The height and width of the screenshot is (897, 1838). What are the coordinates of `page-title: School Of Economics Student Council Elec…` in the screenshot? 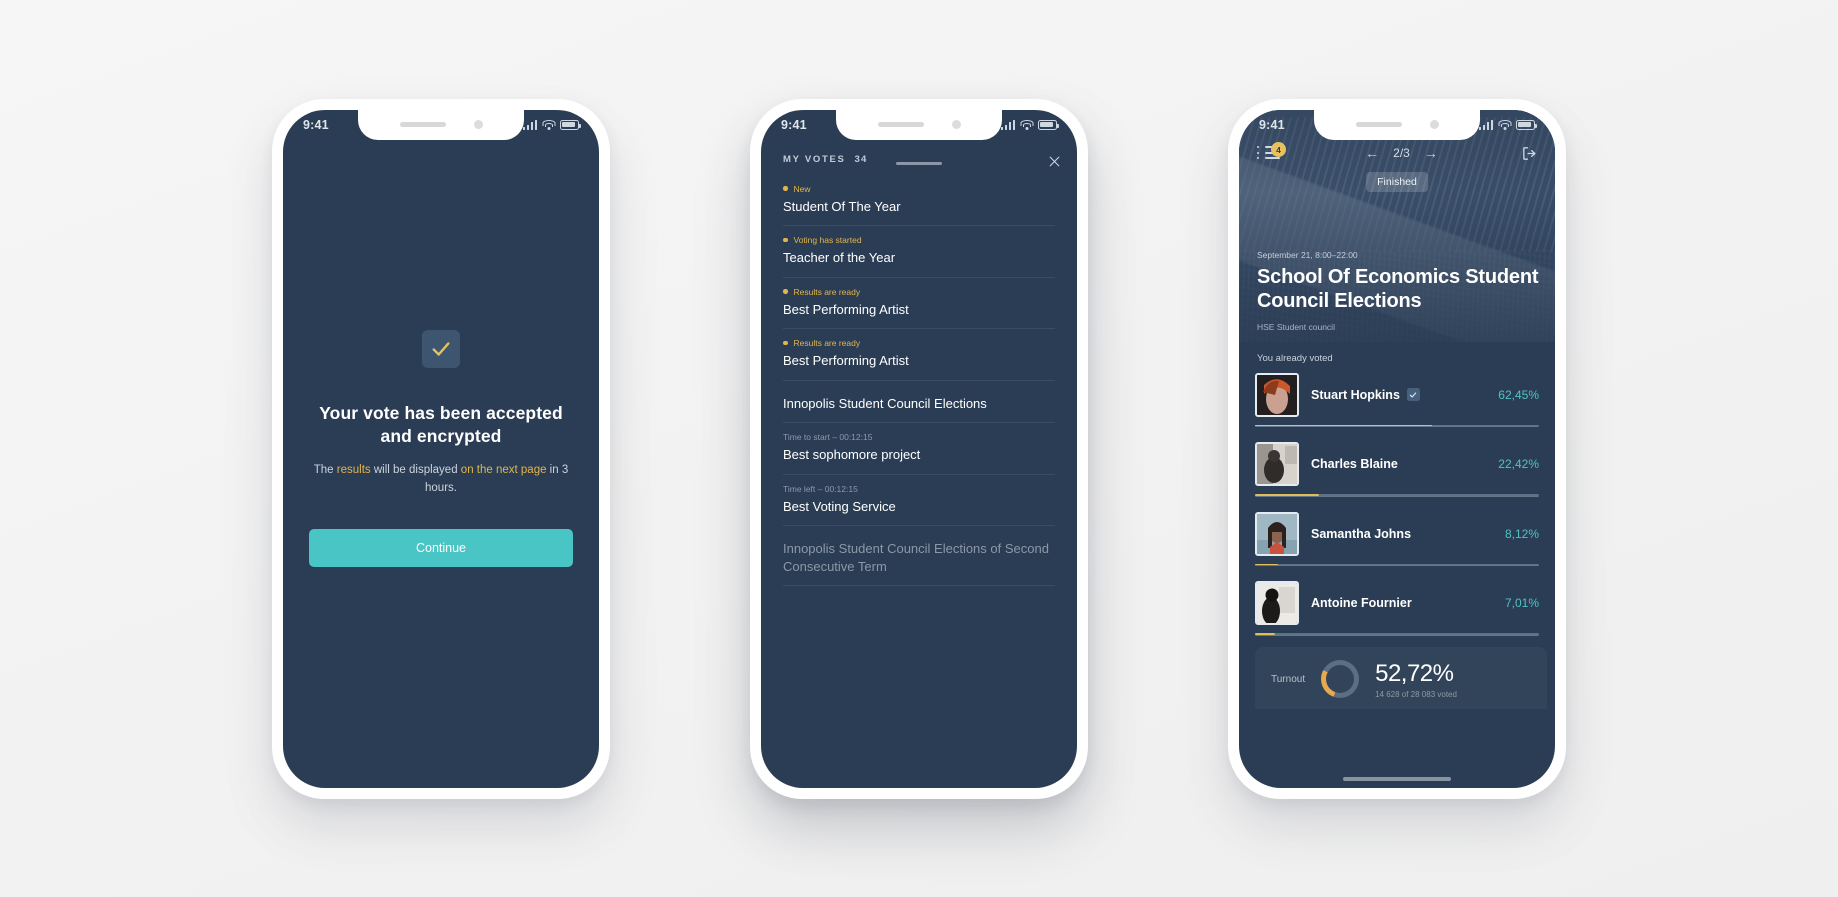 It's located at (1398, 289).